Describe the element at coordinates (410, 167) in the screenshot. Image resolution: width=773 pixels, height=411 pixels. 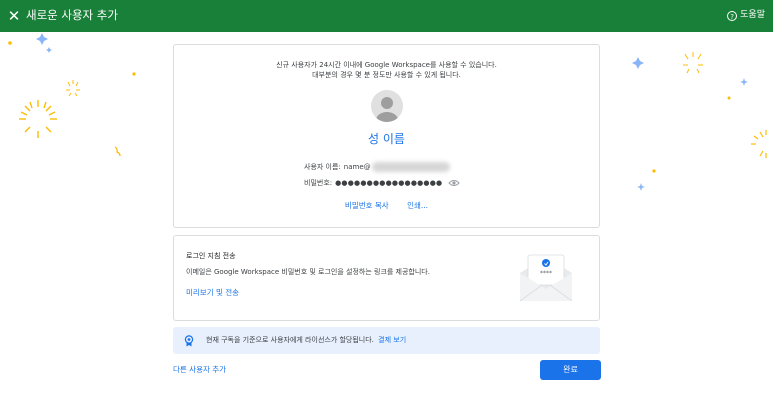
I see `redacted-domain` at that location.